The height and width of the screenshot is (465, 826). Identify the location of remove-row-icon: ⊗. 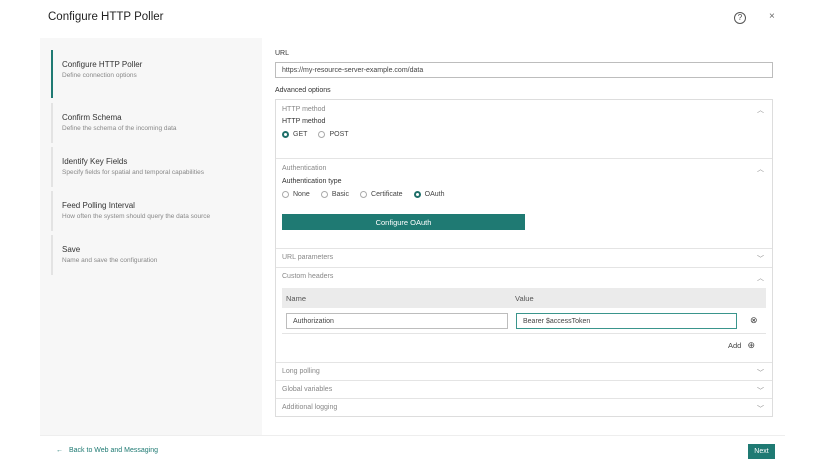
(754, 320).